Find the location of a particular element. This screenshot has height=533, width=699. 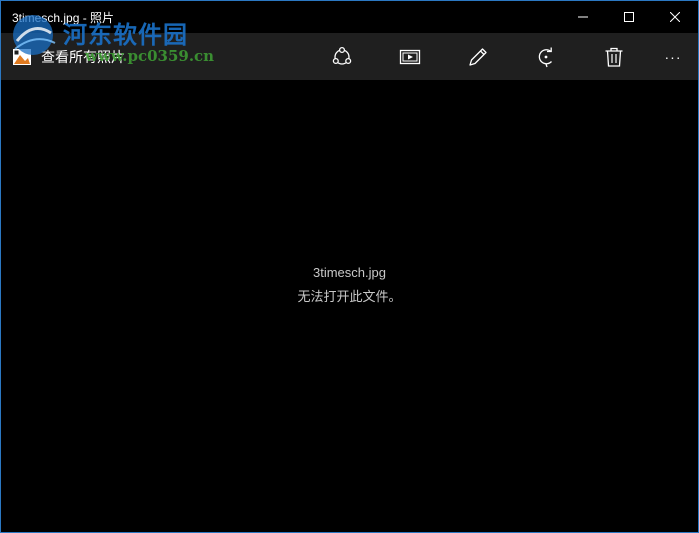

close-button is located at coordinates (675, 17).